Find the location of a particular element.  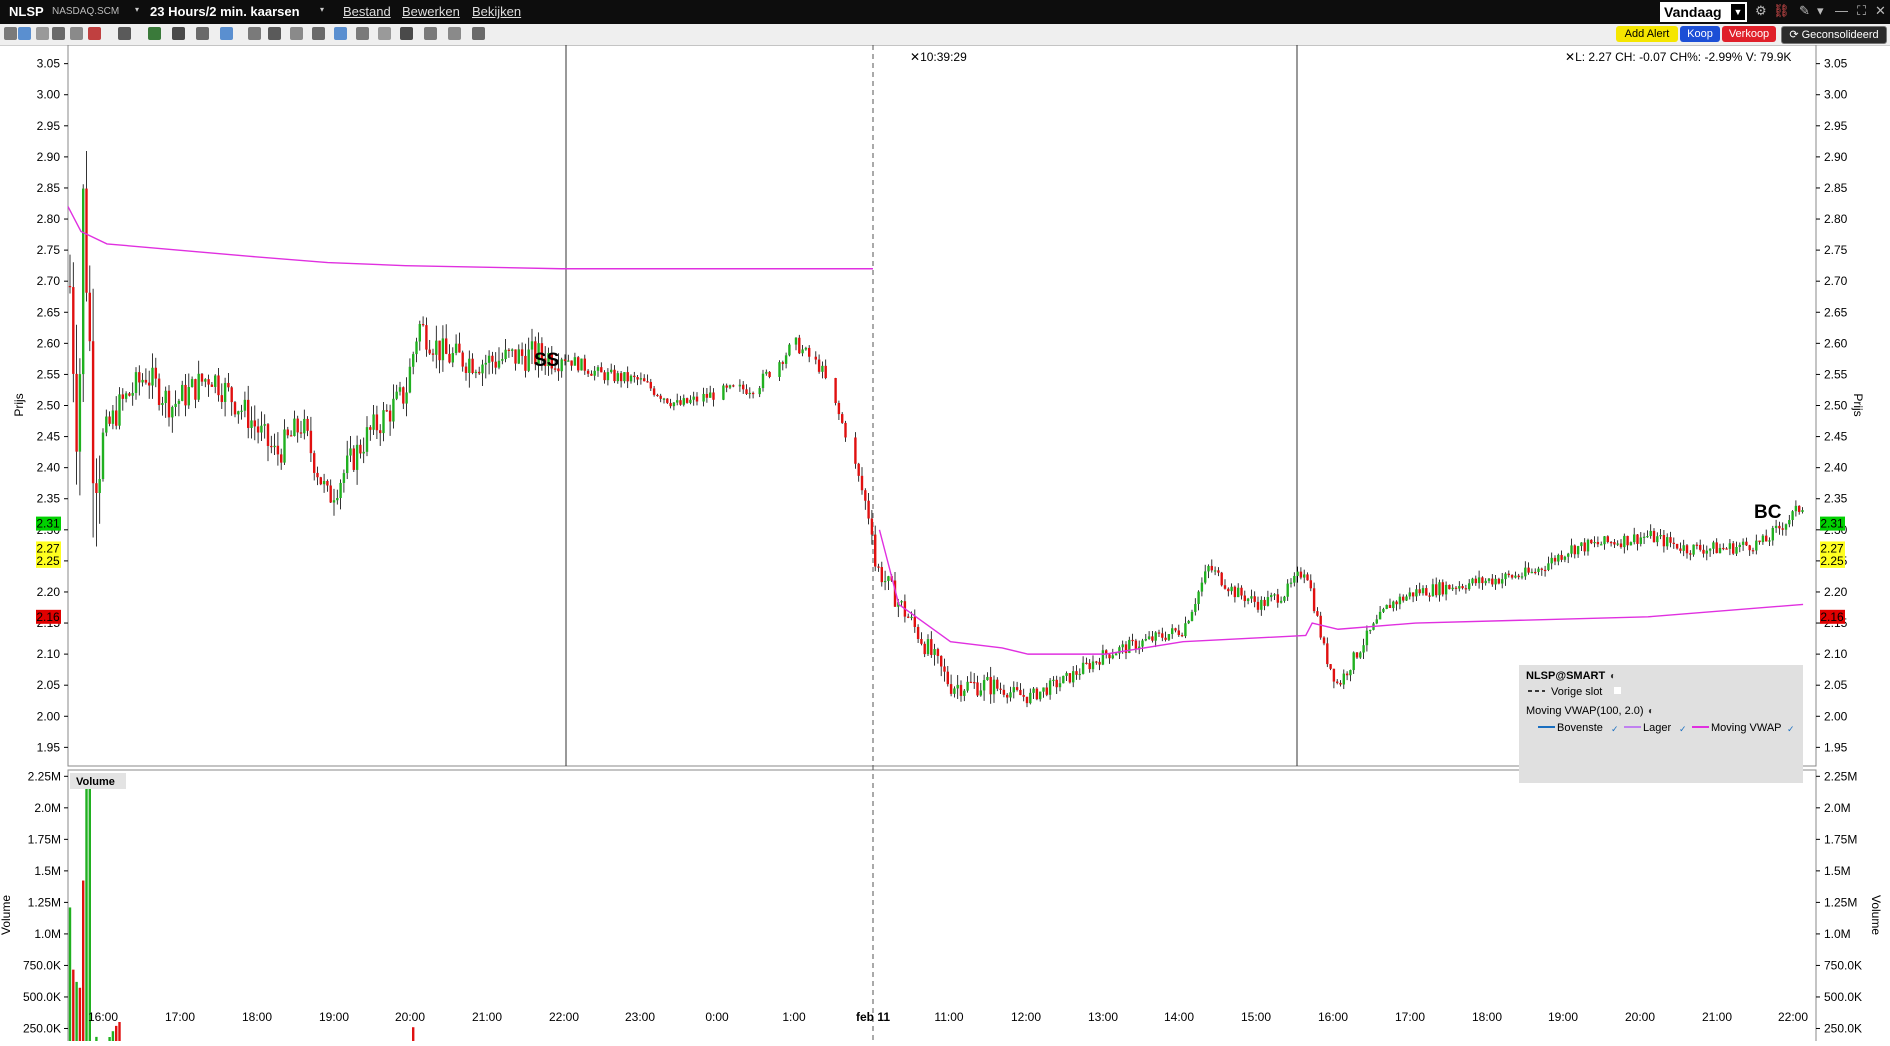

range-select: Vandaag ▼ is located at coordinates (1703, 12).